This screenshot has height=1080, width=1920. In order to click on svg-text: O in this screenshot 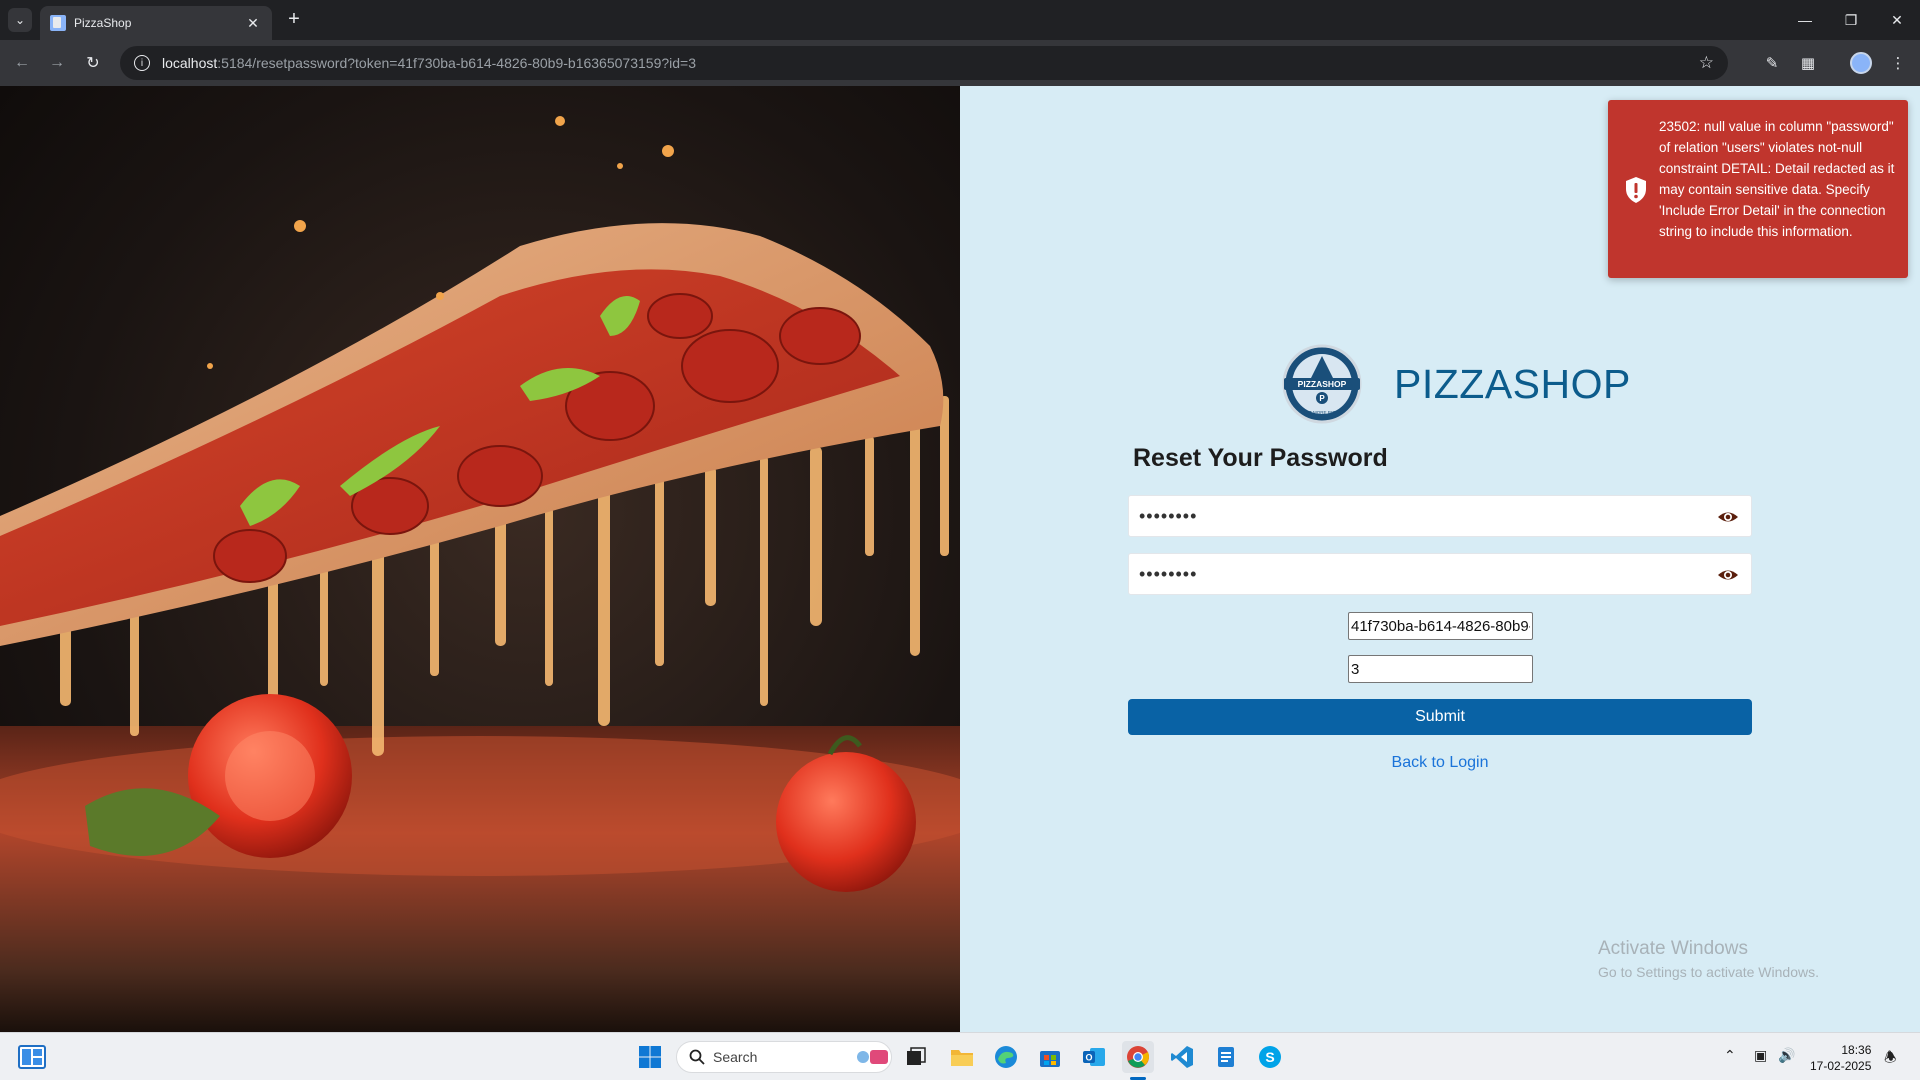, I will do `click(1088, 1058)`.